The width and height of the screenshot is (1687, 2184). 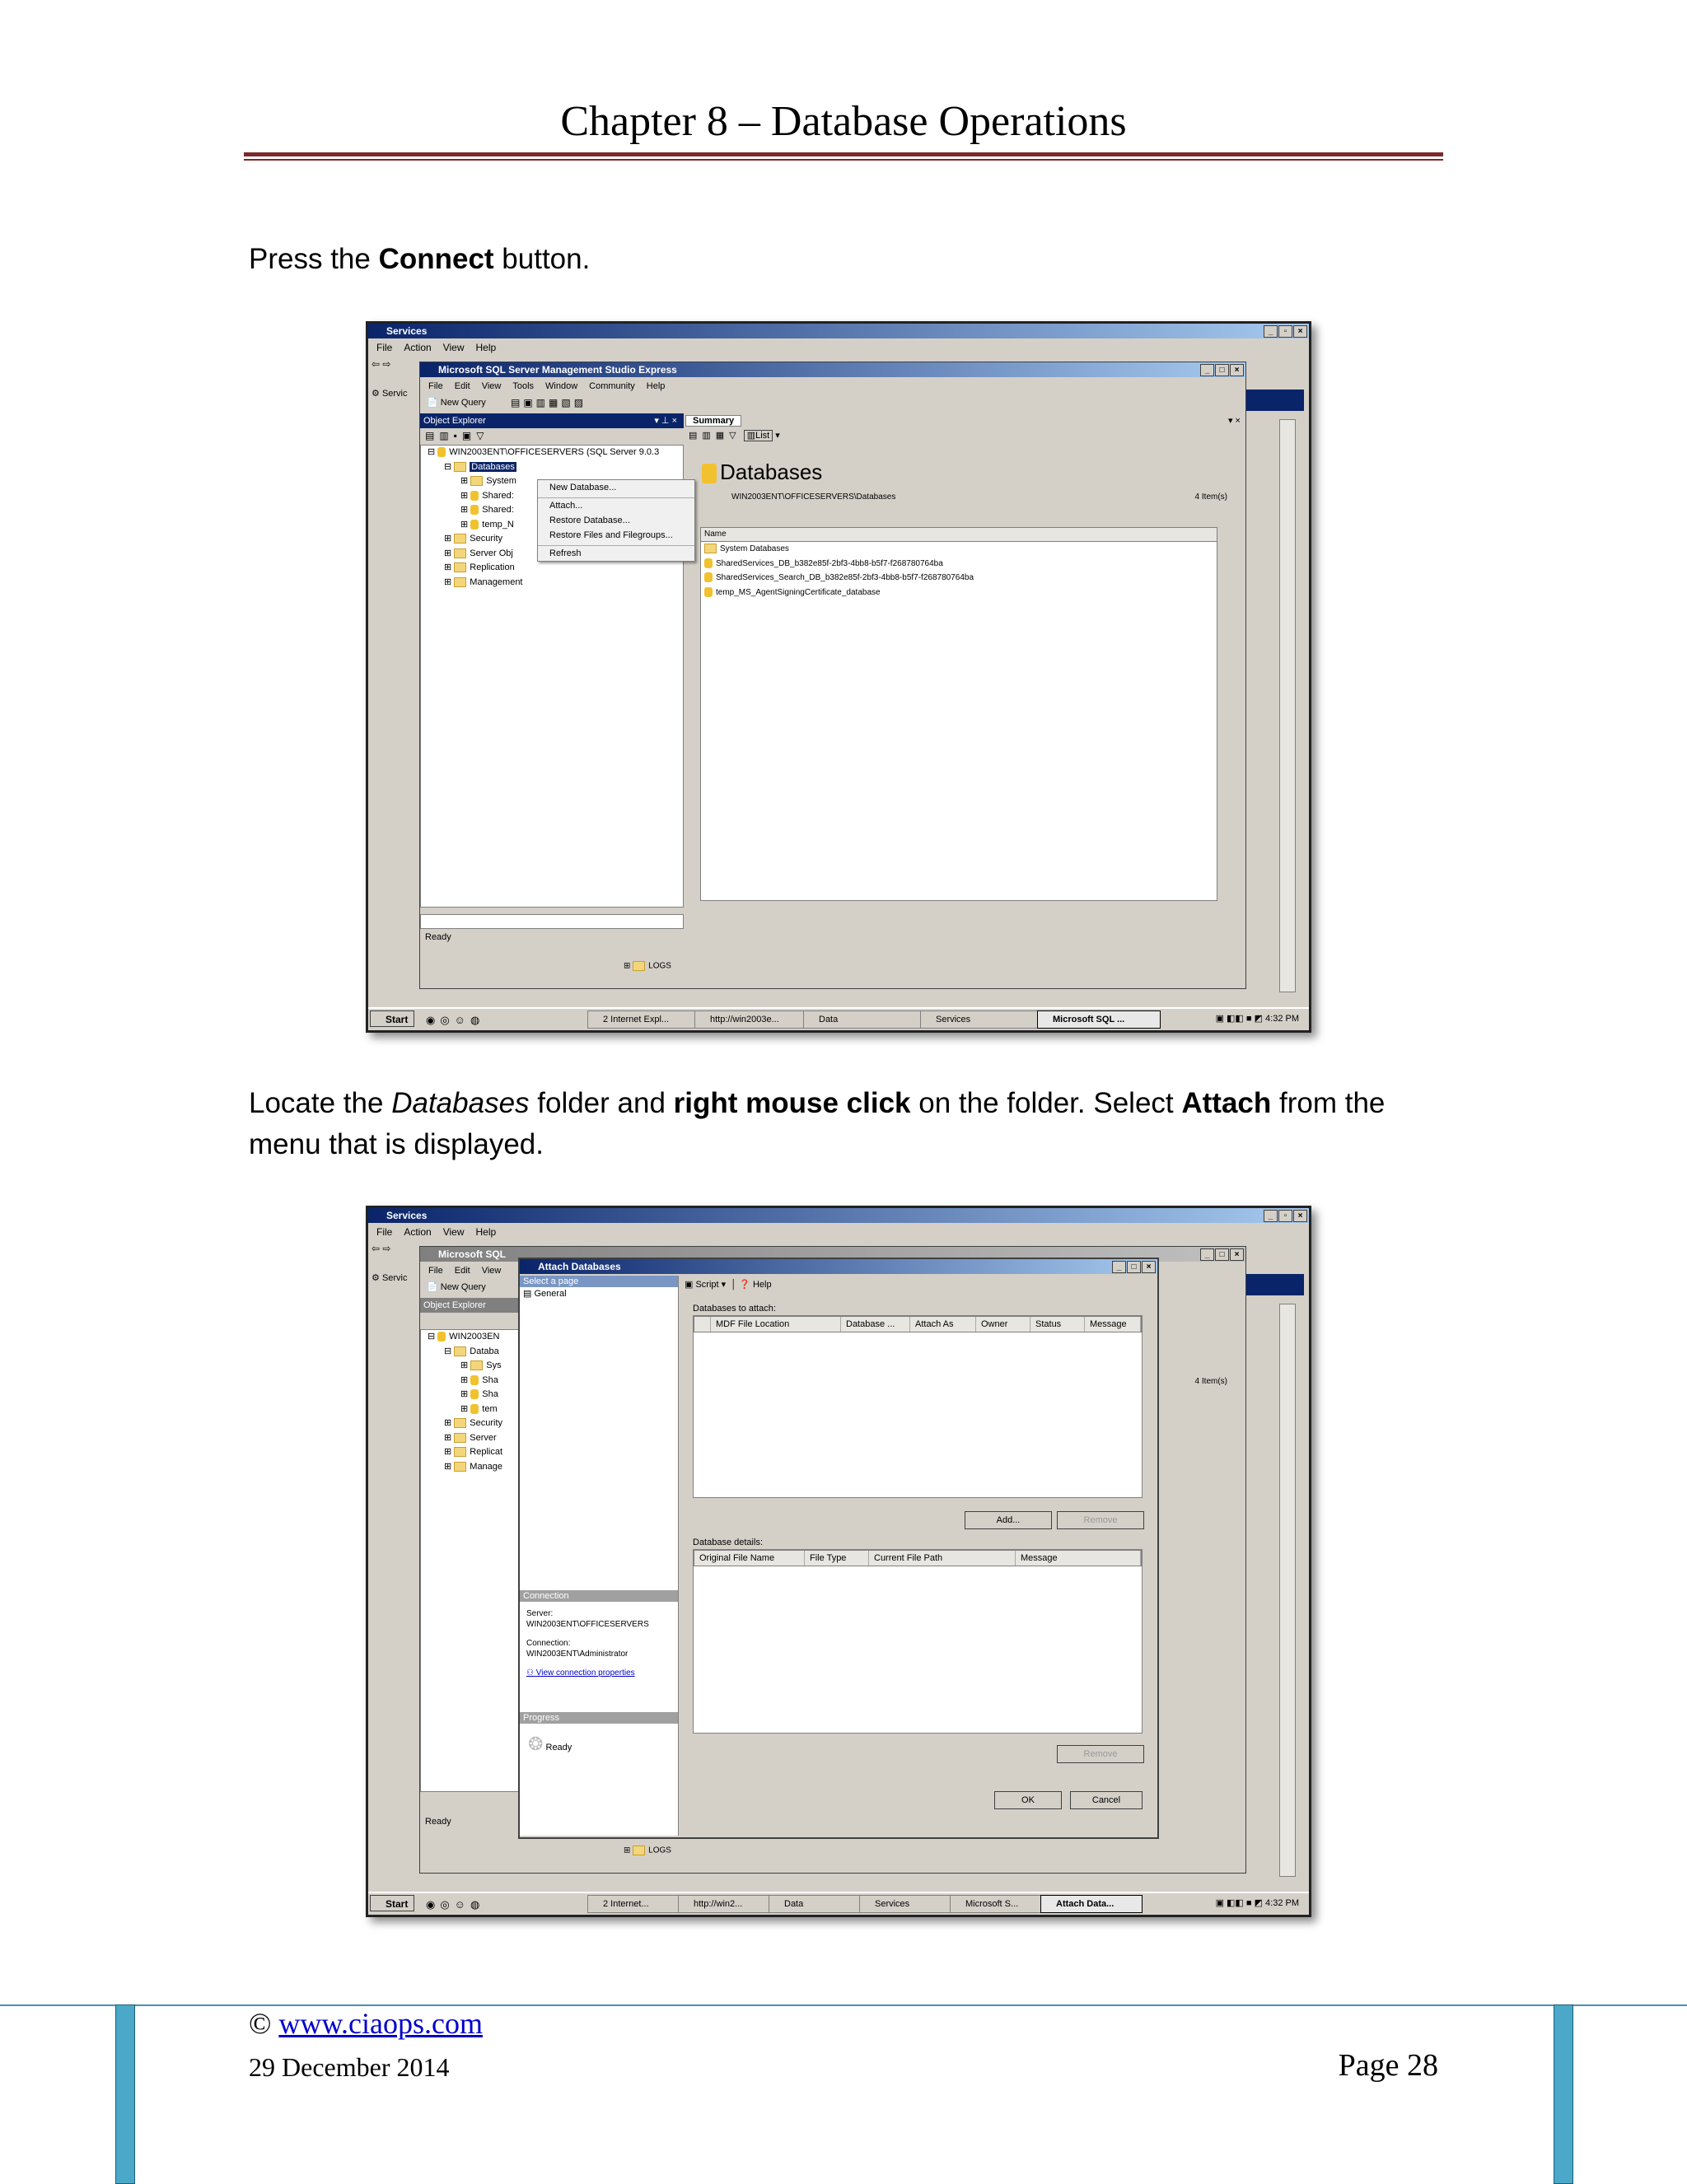 What do you see at coordinates (959, 593) in the screenshot?
I see `list-item: temp_MS_AgentSigningCertificate_database` at bounding box center [959, 593].